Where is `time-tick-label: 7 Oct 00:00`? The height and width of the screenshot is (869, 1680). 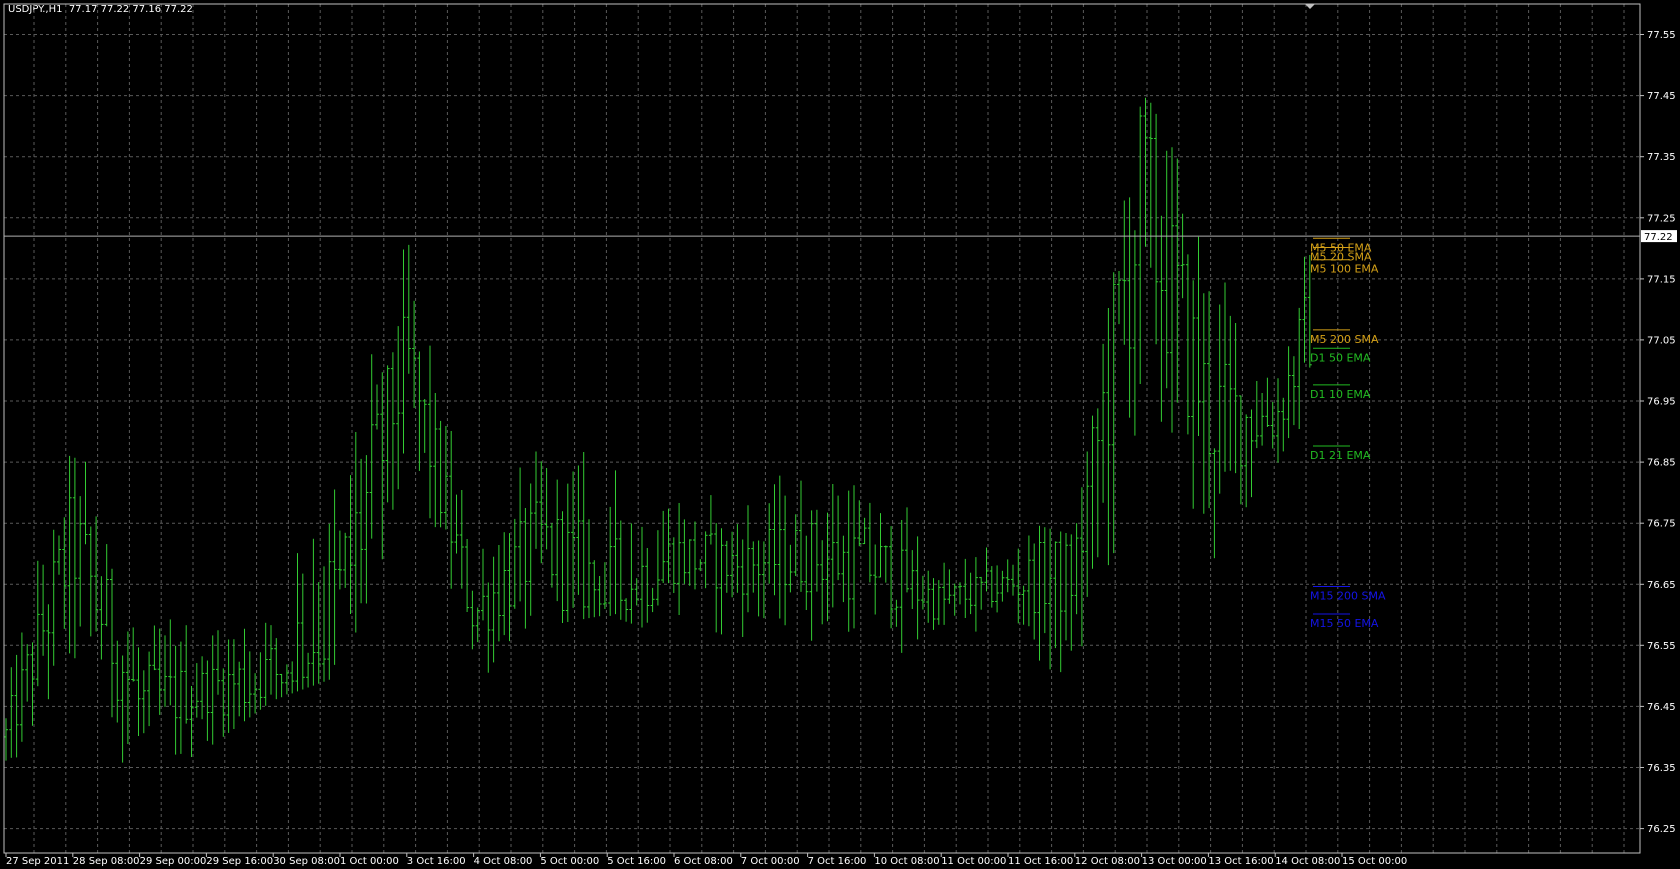
time-tick-label: 7 Oct 00:00 is located at coordinates (770, 861).